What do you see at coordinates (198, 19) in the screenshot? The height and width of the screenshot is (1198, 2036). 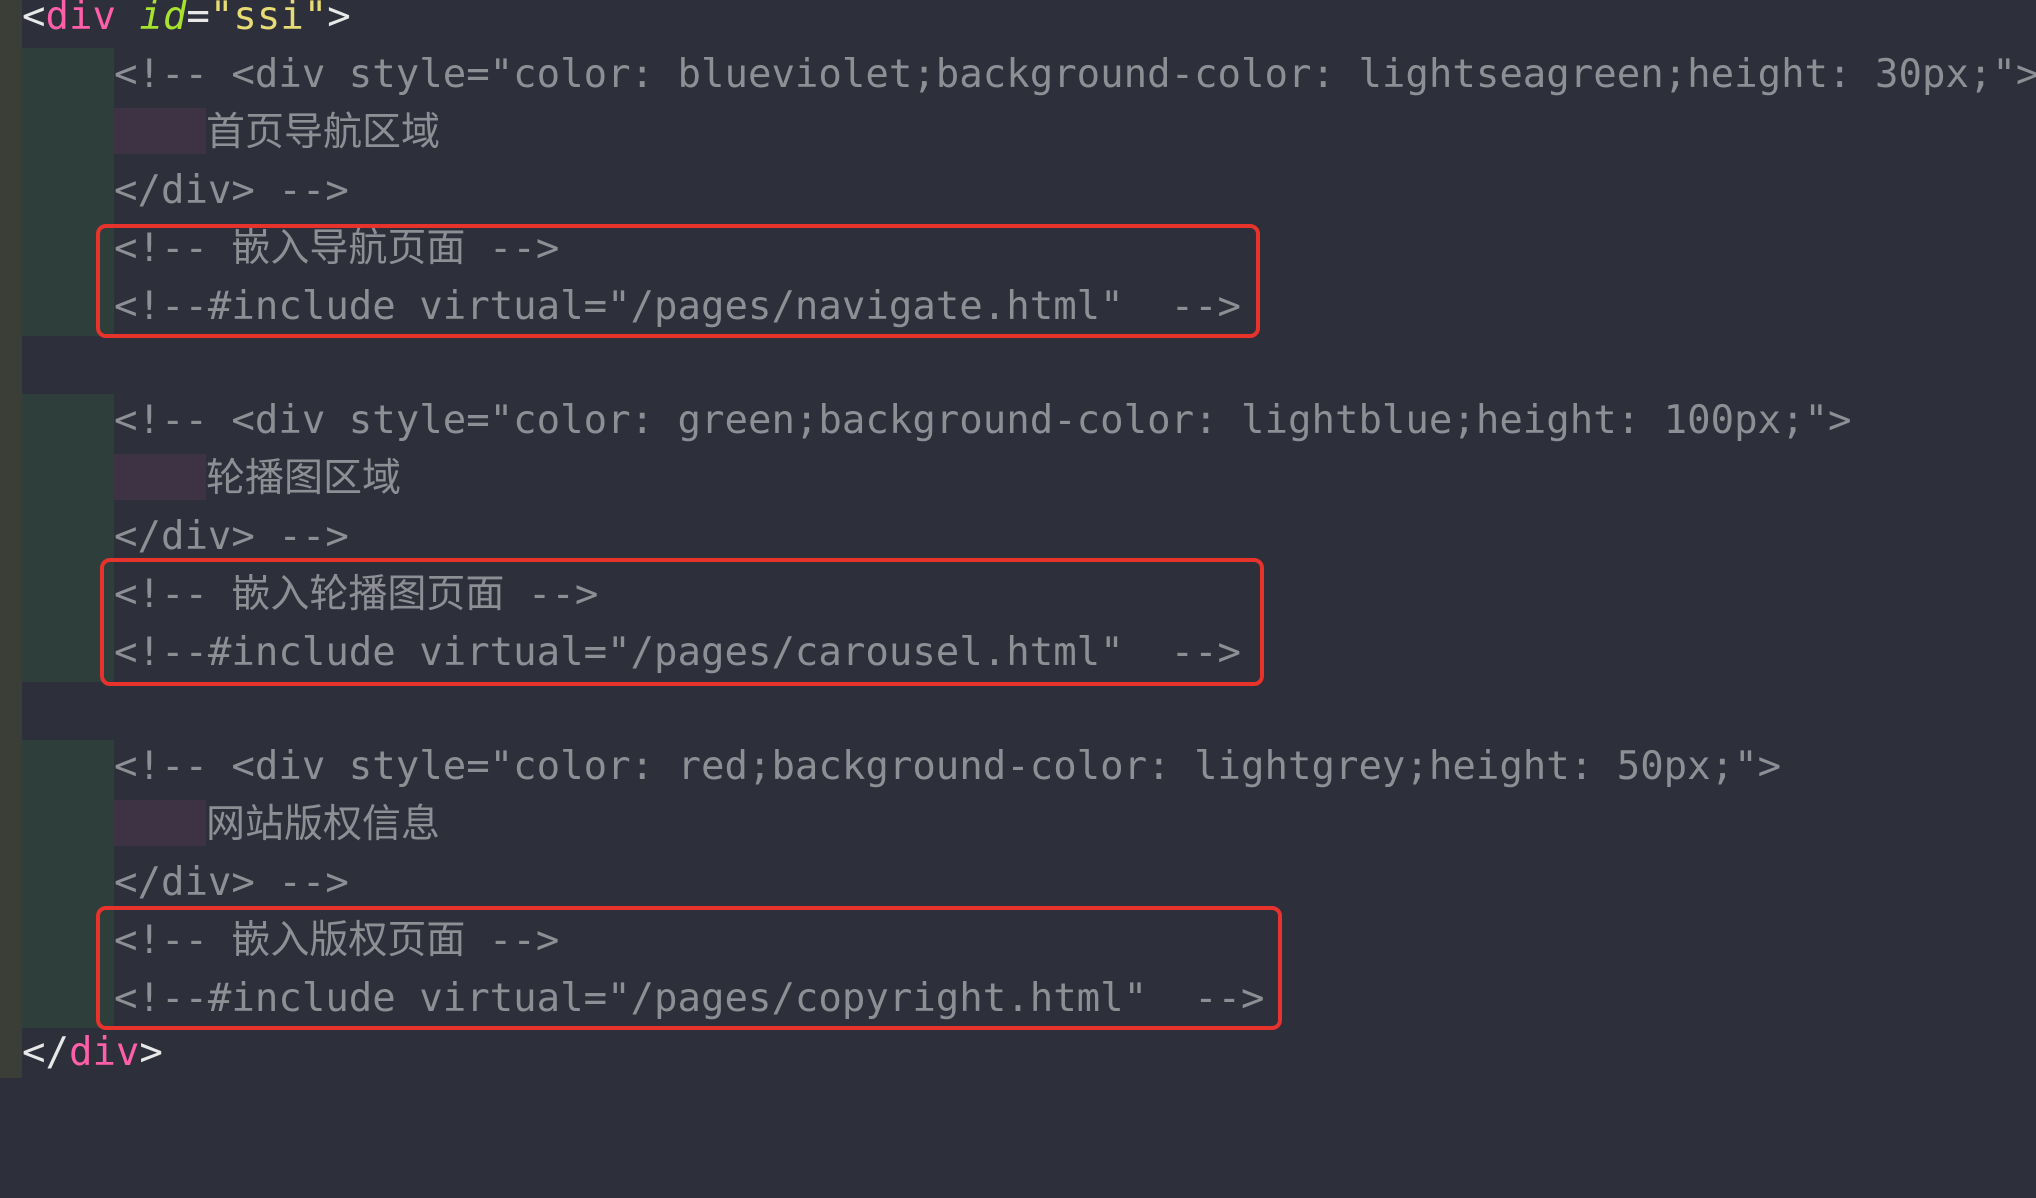 I see `attr-equals: =` at bounding box center [198, 19].